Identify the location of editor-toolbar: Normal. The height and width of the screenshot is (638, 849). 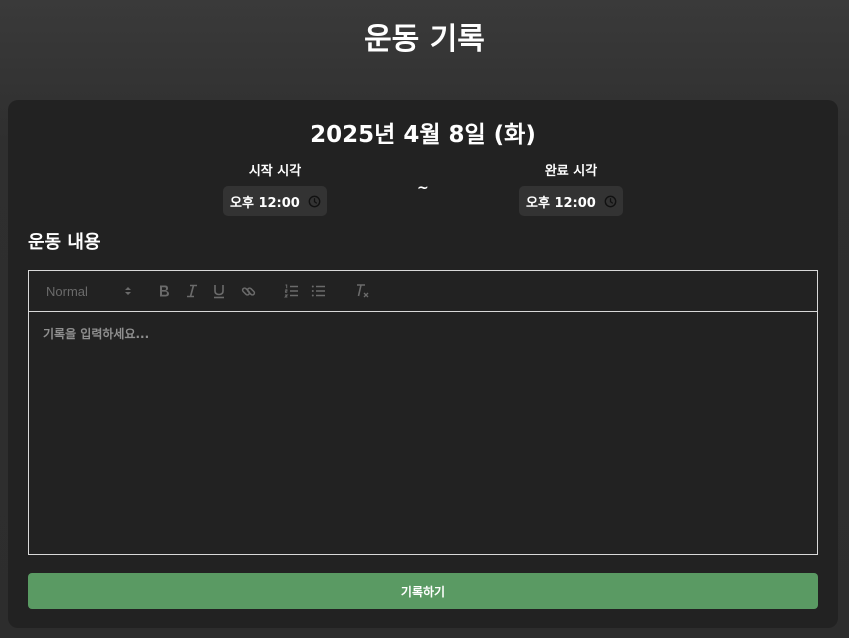
(423, 291).